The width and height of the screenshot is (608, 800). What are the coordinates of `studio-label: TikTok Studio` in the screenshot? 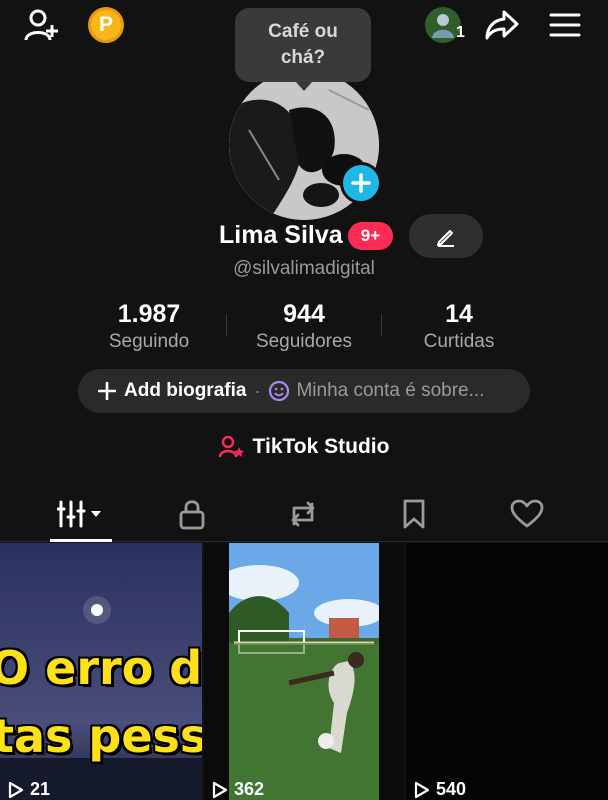 It's located at (321, 446).